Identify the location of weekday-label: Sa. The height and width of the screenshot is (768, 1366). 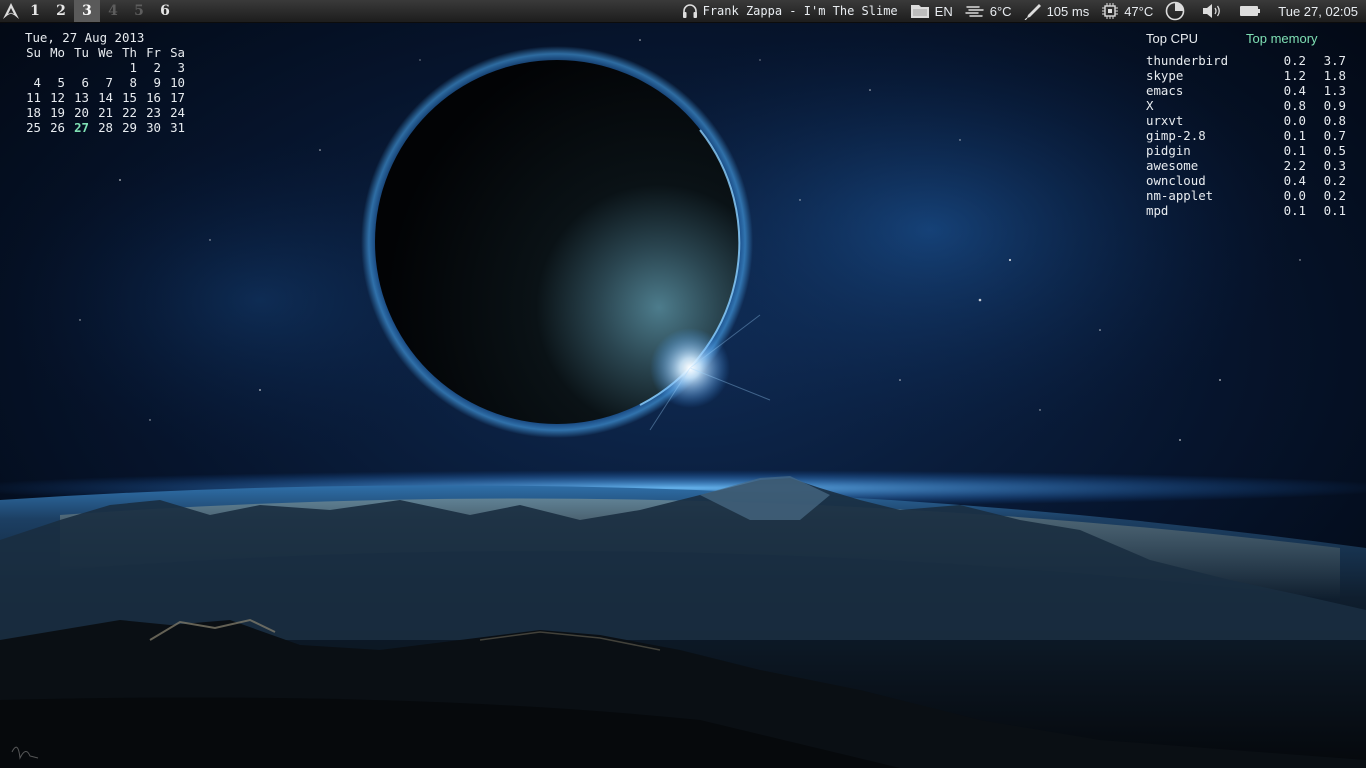
(177, 52).